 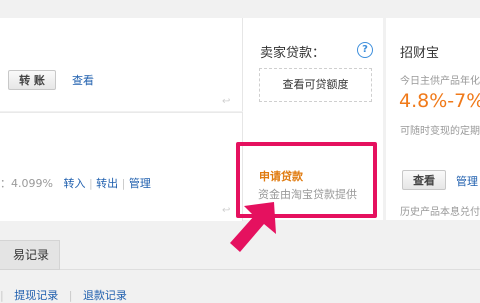 I want to click on corner-return-icon: ↩, so click(x=226, y=101).